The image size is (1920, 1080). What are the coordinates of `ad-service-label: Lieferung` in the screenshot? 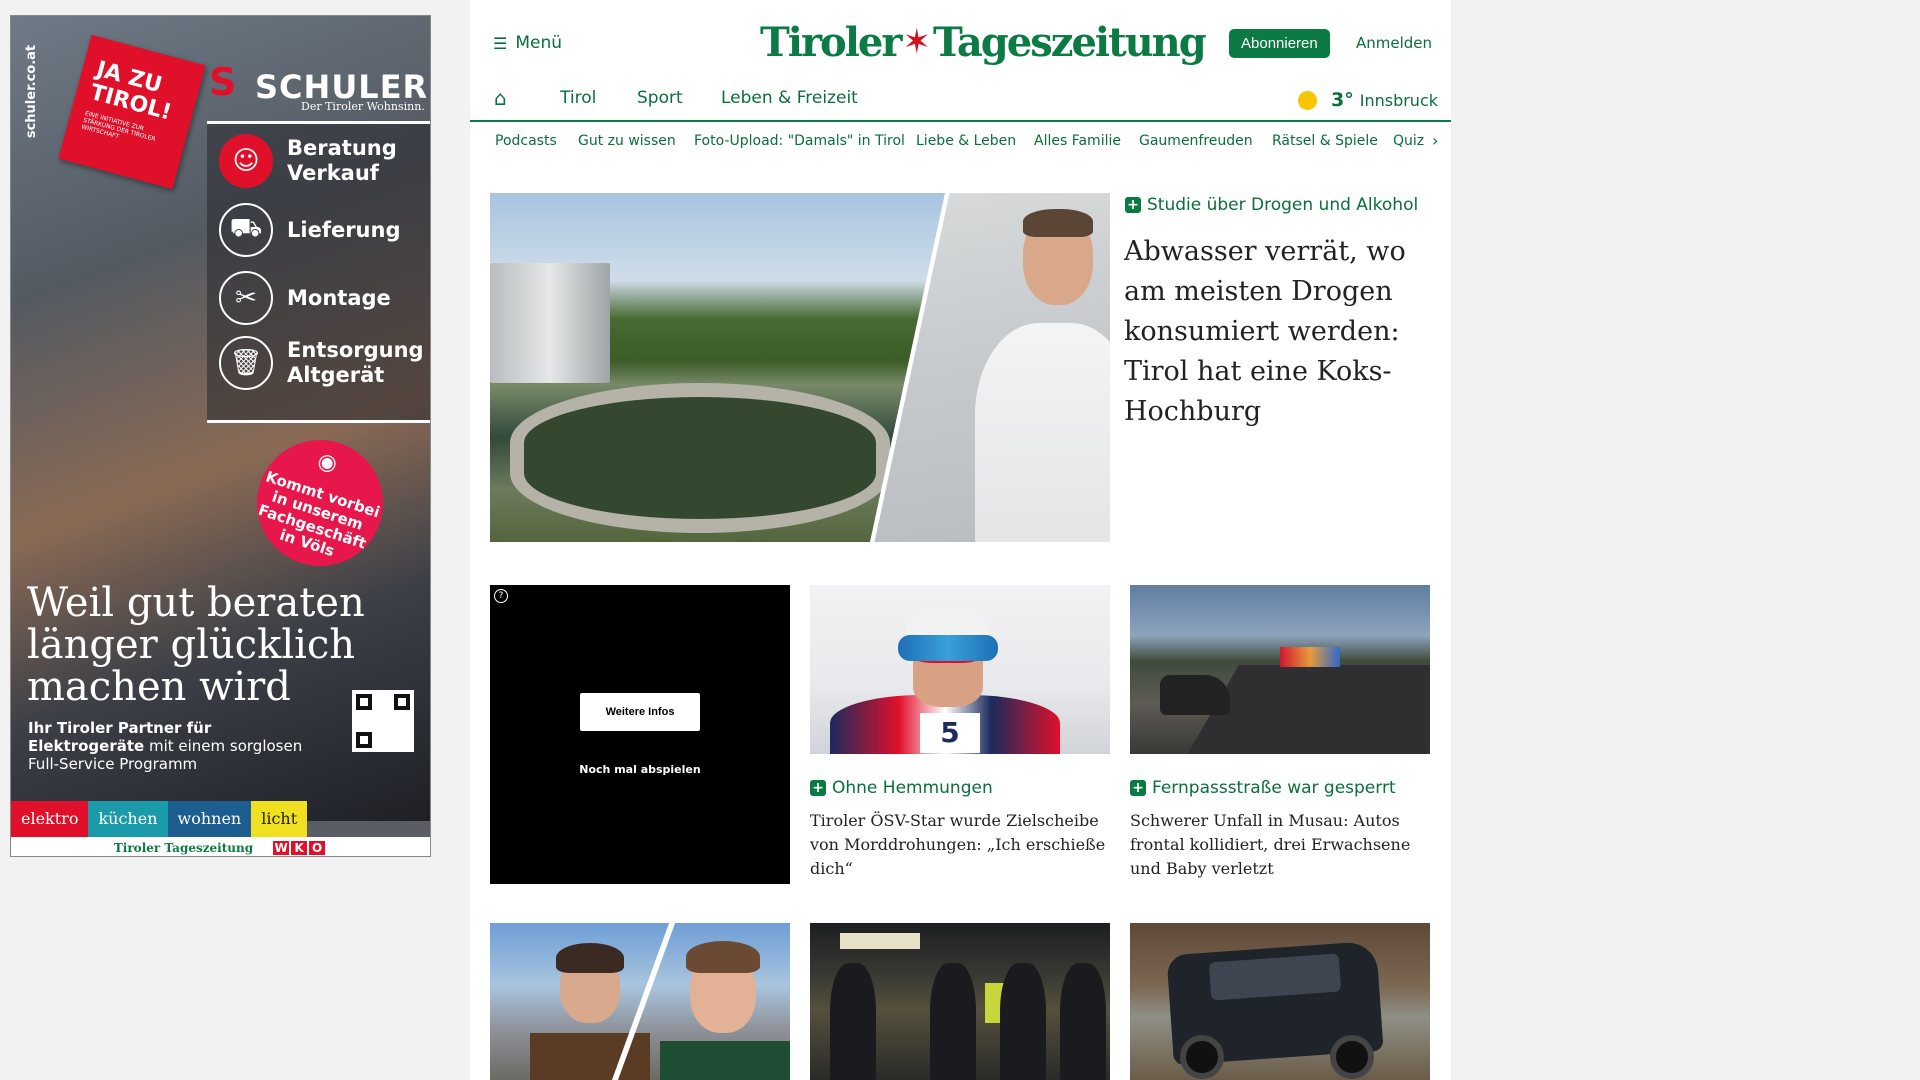 It's located at (344, 229).